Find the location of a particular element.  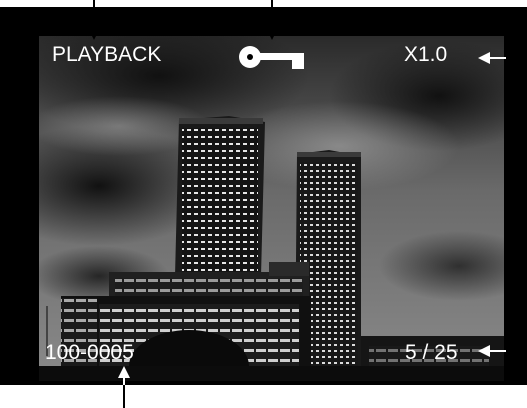

playback-mode-label: PLAYBACK is located at coordinates (107, 54).